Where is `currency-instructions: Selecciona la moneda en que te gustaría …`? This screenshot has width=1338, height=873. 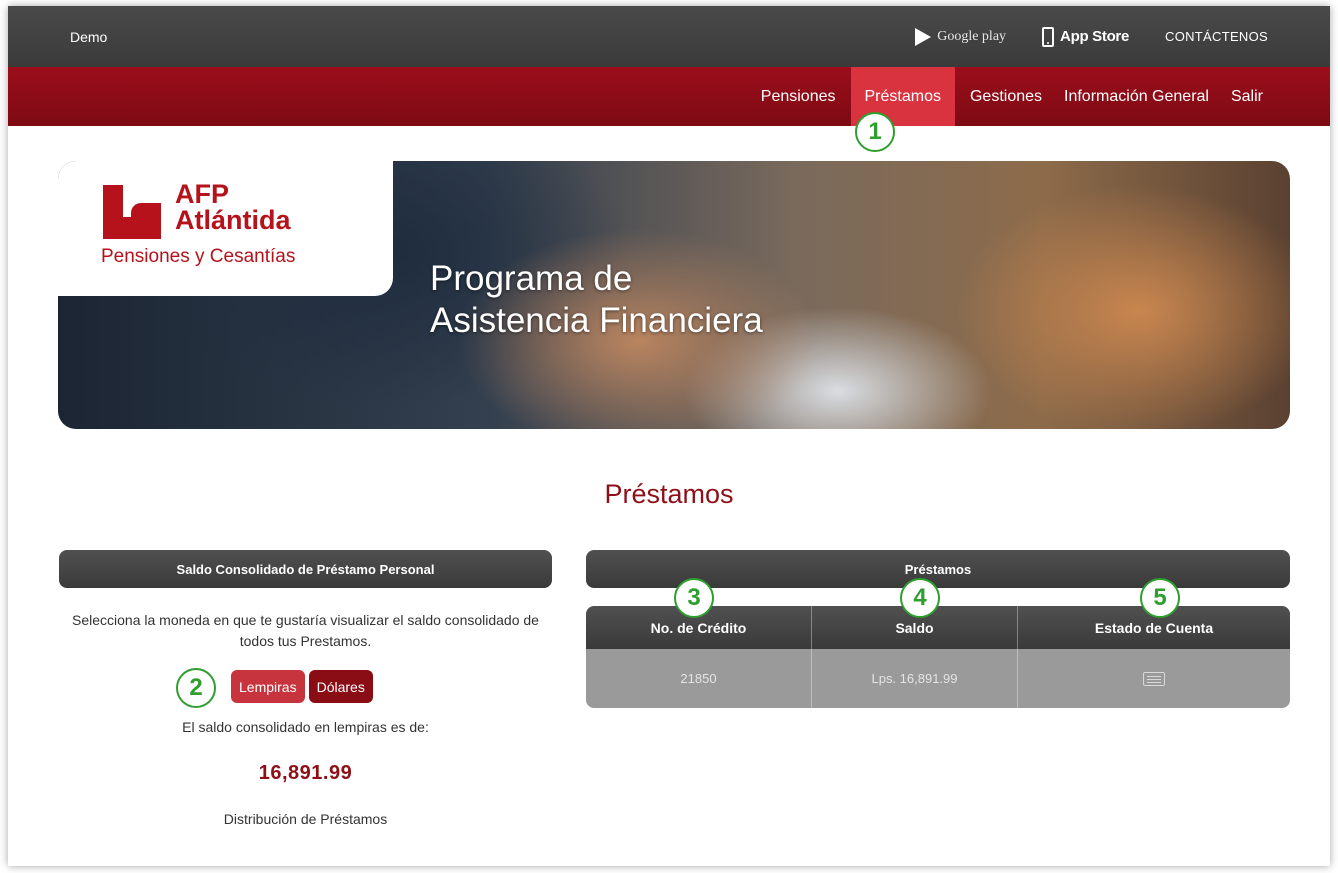 currency-instructions: Selecciona la moneda en que te gustaría … is located at coordinates (305, 630).